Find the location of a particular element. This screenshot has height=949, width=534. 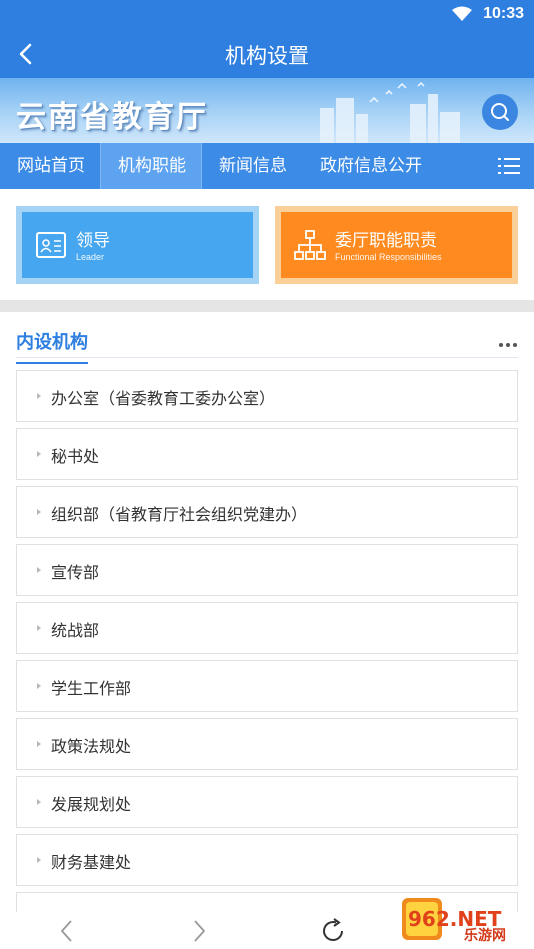

section-divider is located at coordinates (267, 306).